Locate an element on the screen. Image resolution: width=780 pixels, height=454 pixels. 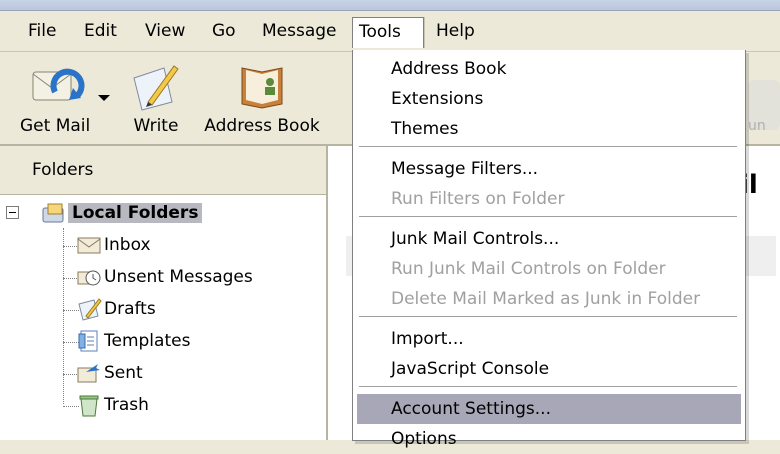
get-mail-button: Get Mail is located at coordinates (55, 97).